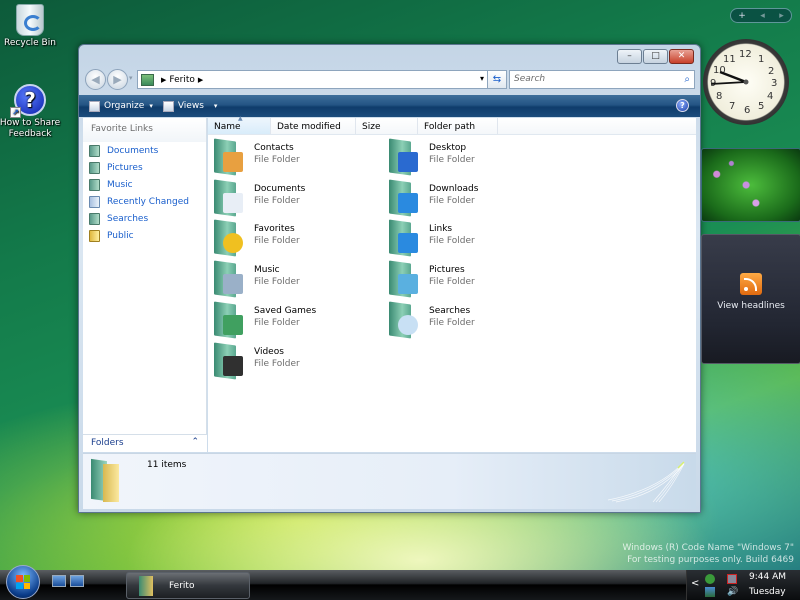 Image resolution: width=800 pixels, height=600 pixels. I want to click on nav-item-recently-changed: Recently Changed, so click(144, 201).